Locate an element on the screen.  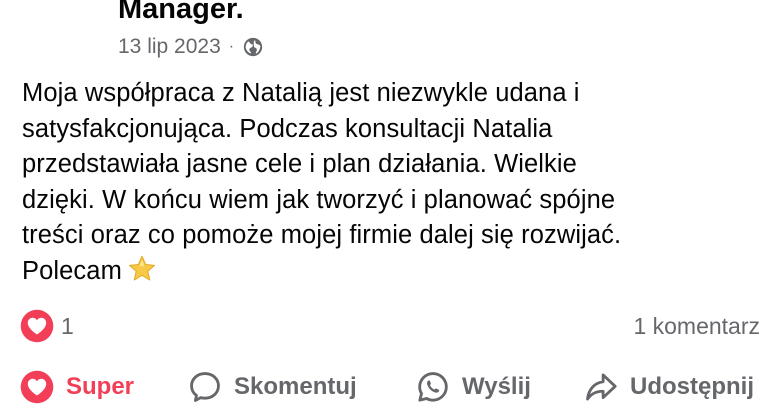
reactions-summary: 1 is located at coordinates (47, 326).